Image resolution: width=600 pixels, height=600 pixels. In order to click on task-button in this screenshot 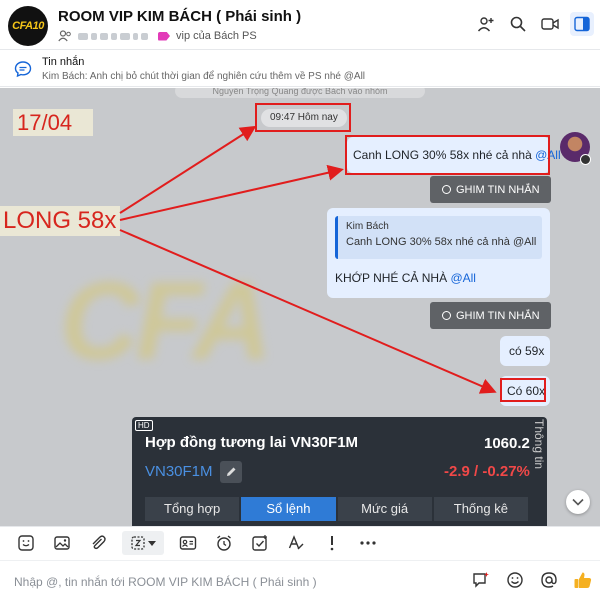, I will do `click(260, 543)`.